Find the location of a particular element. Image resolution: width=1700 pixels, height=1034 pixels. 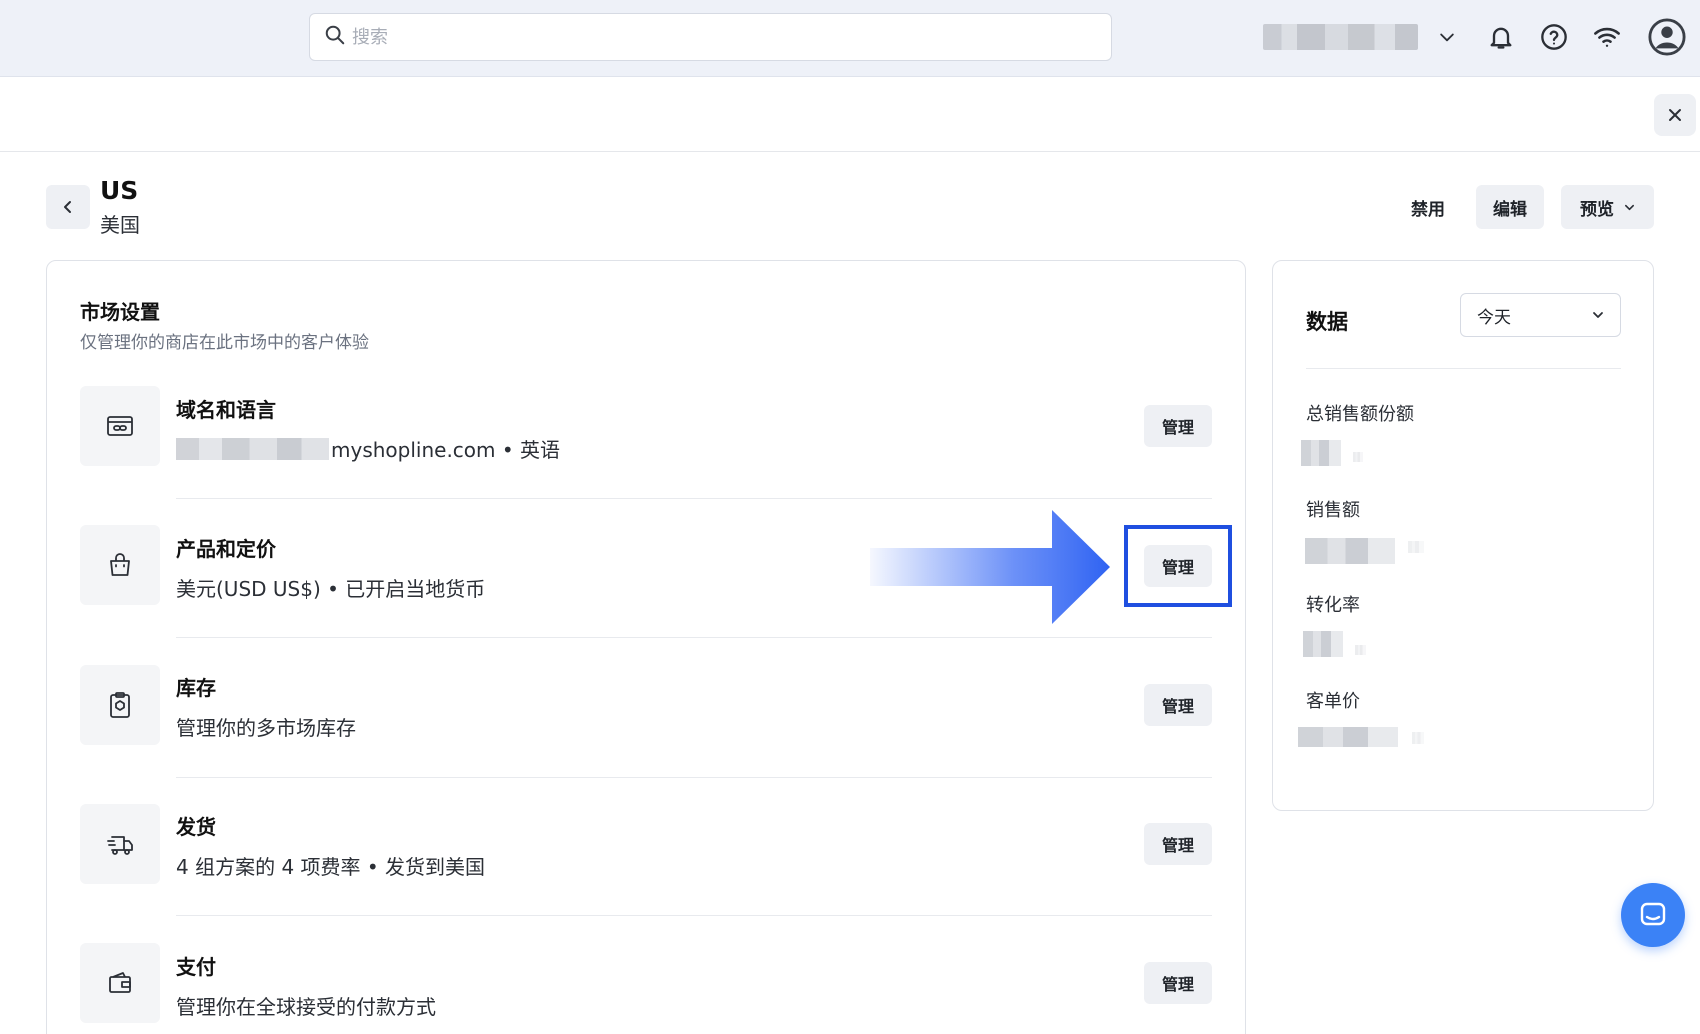

account-name-blurred is located at coordinates (1340, 37).